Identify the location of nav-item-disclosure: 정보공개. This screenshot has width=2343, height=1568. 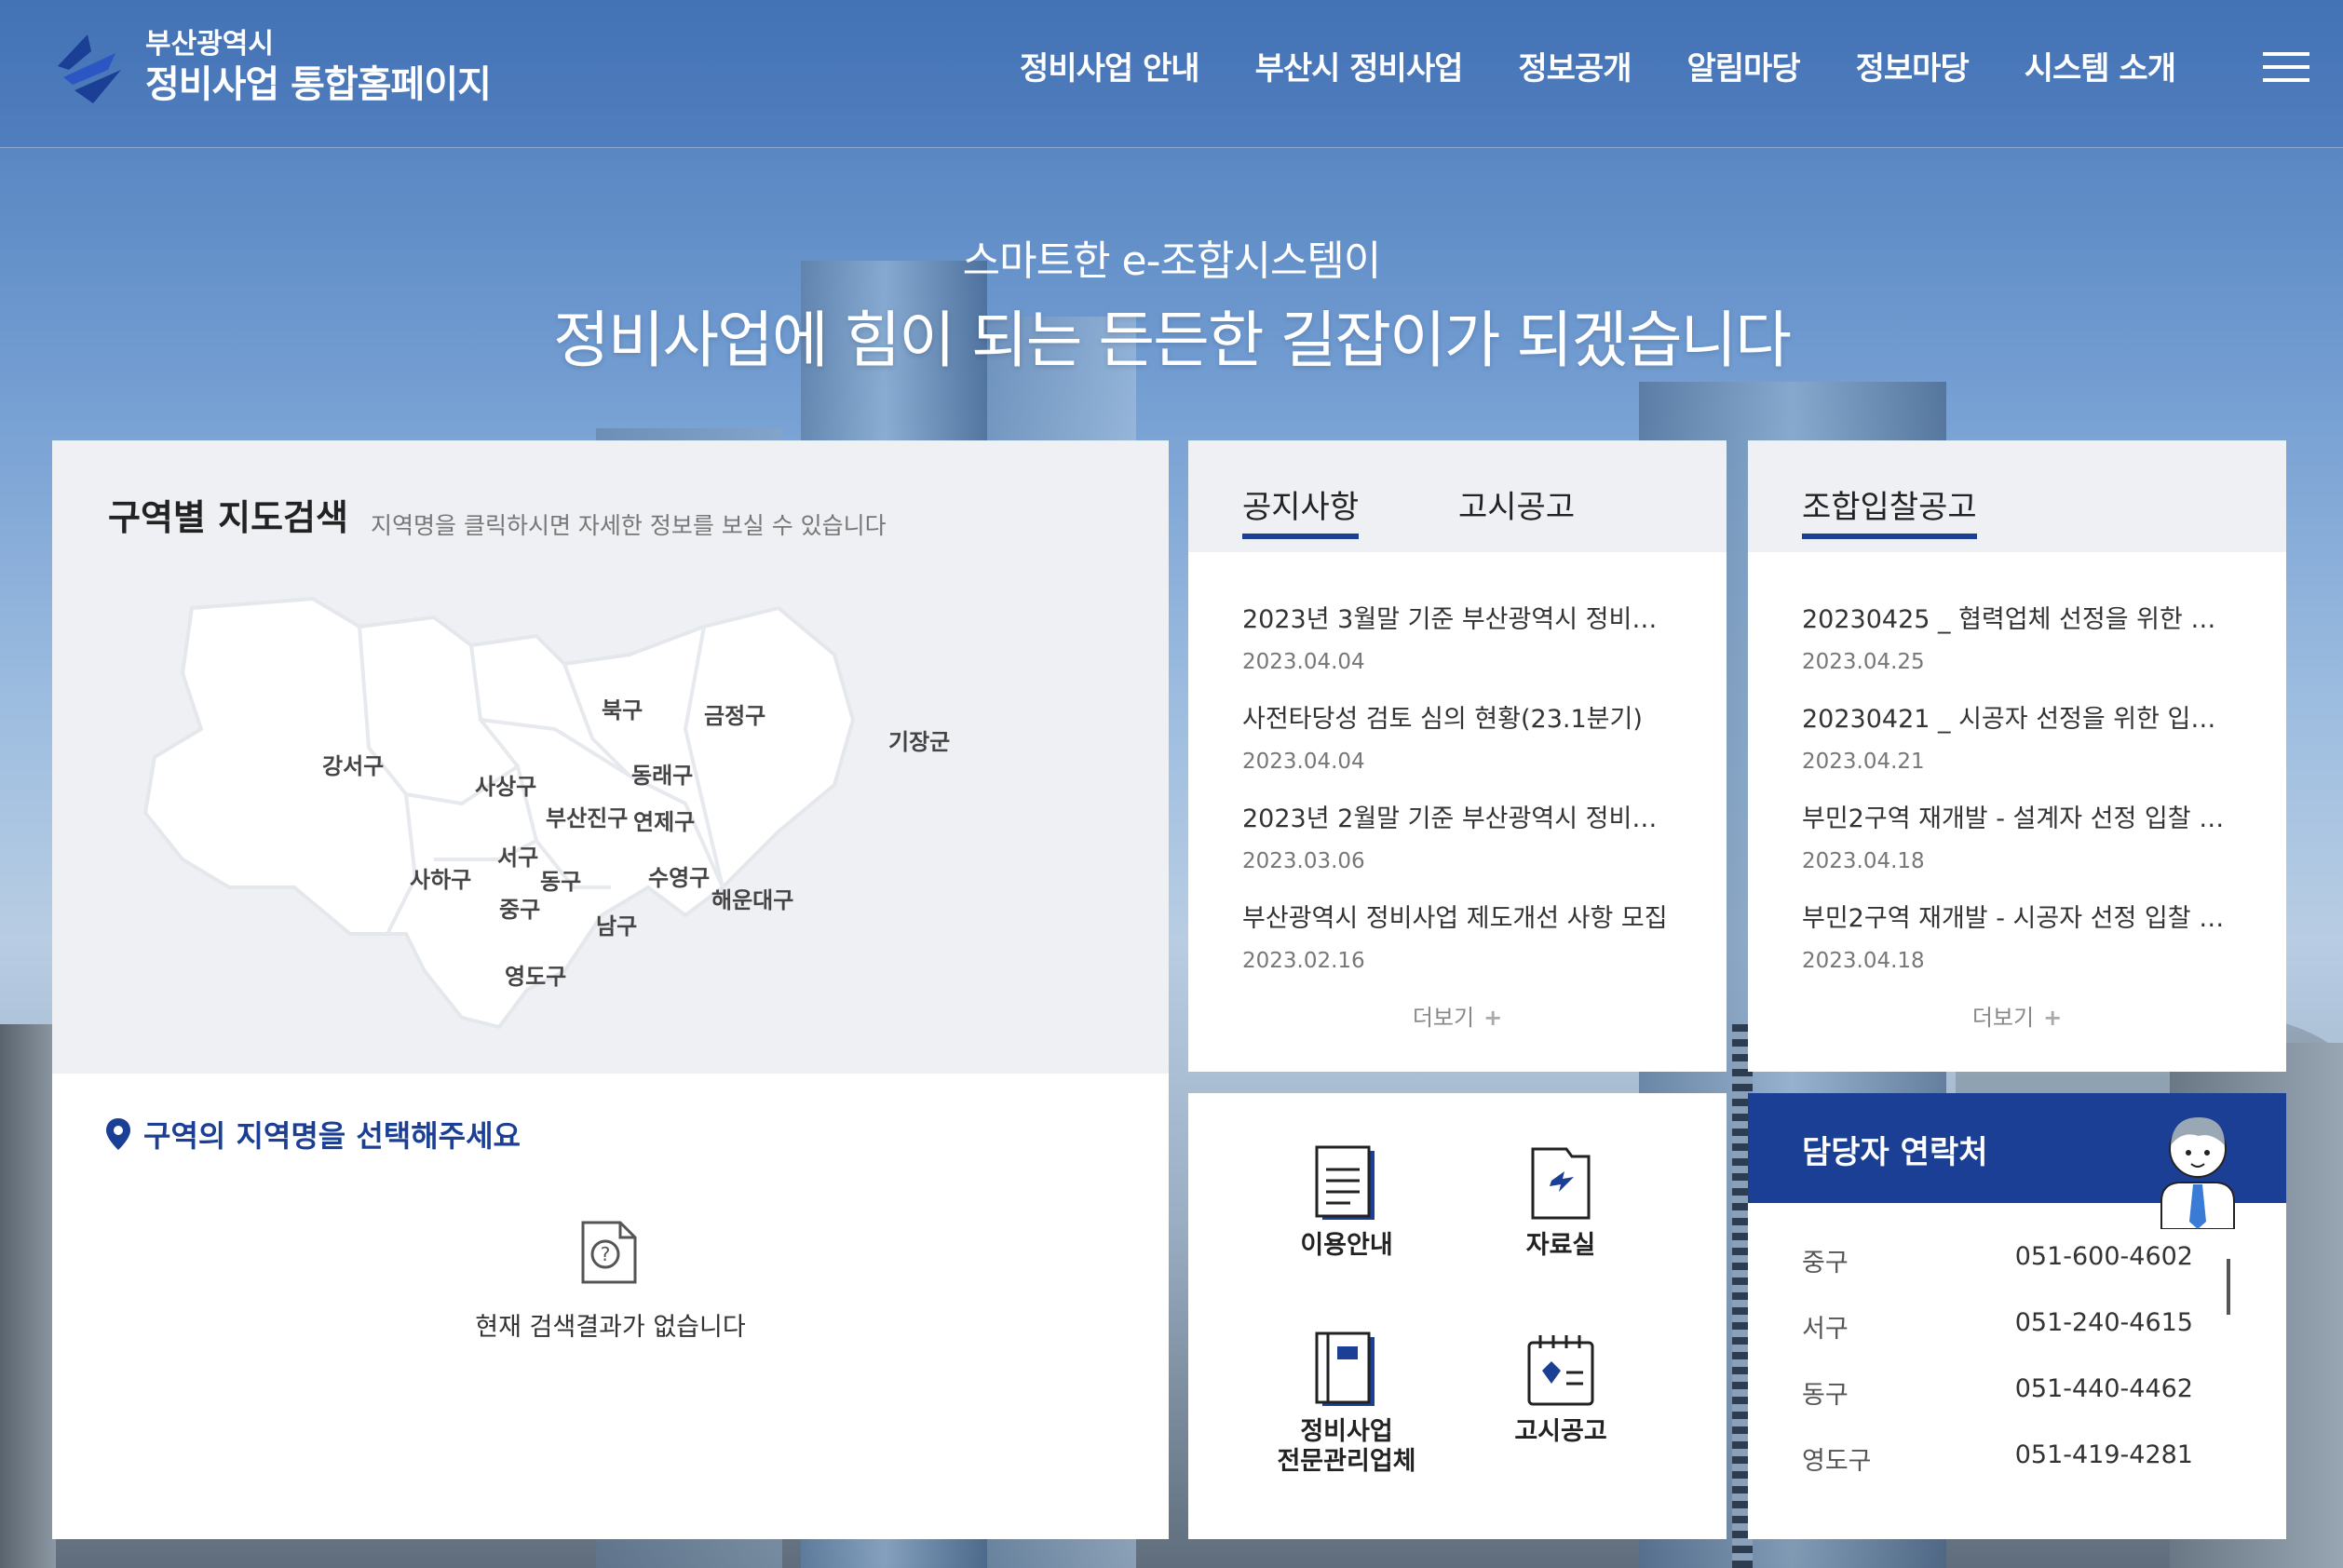
(1575, 65).